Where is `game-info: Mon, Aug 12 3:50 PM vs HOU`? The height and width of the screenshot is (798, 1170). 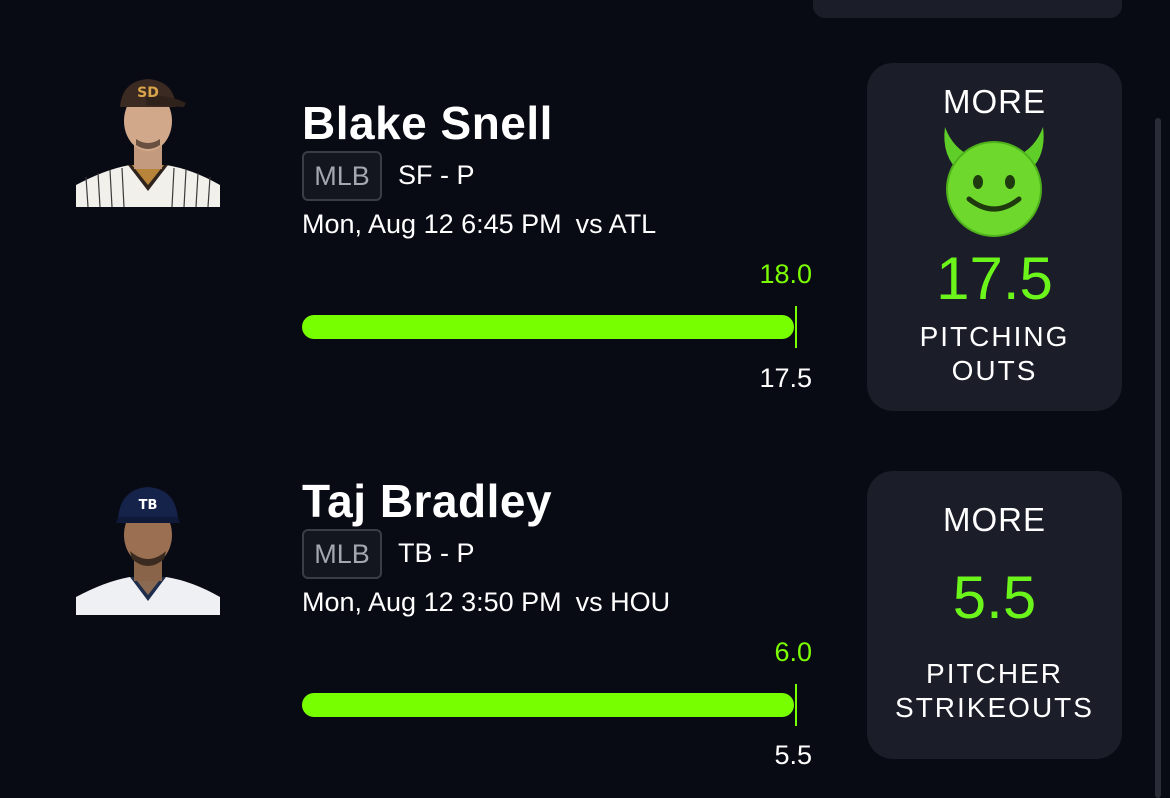 game-info: Mon, Aug 12 3:50 PM vs HOU is located at coordinates (486, 602).